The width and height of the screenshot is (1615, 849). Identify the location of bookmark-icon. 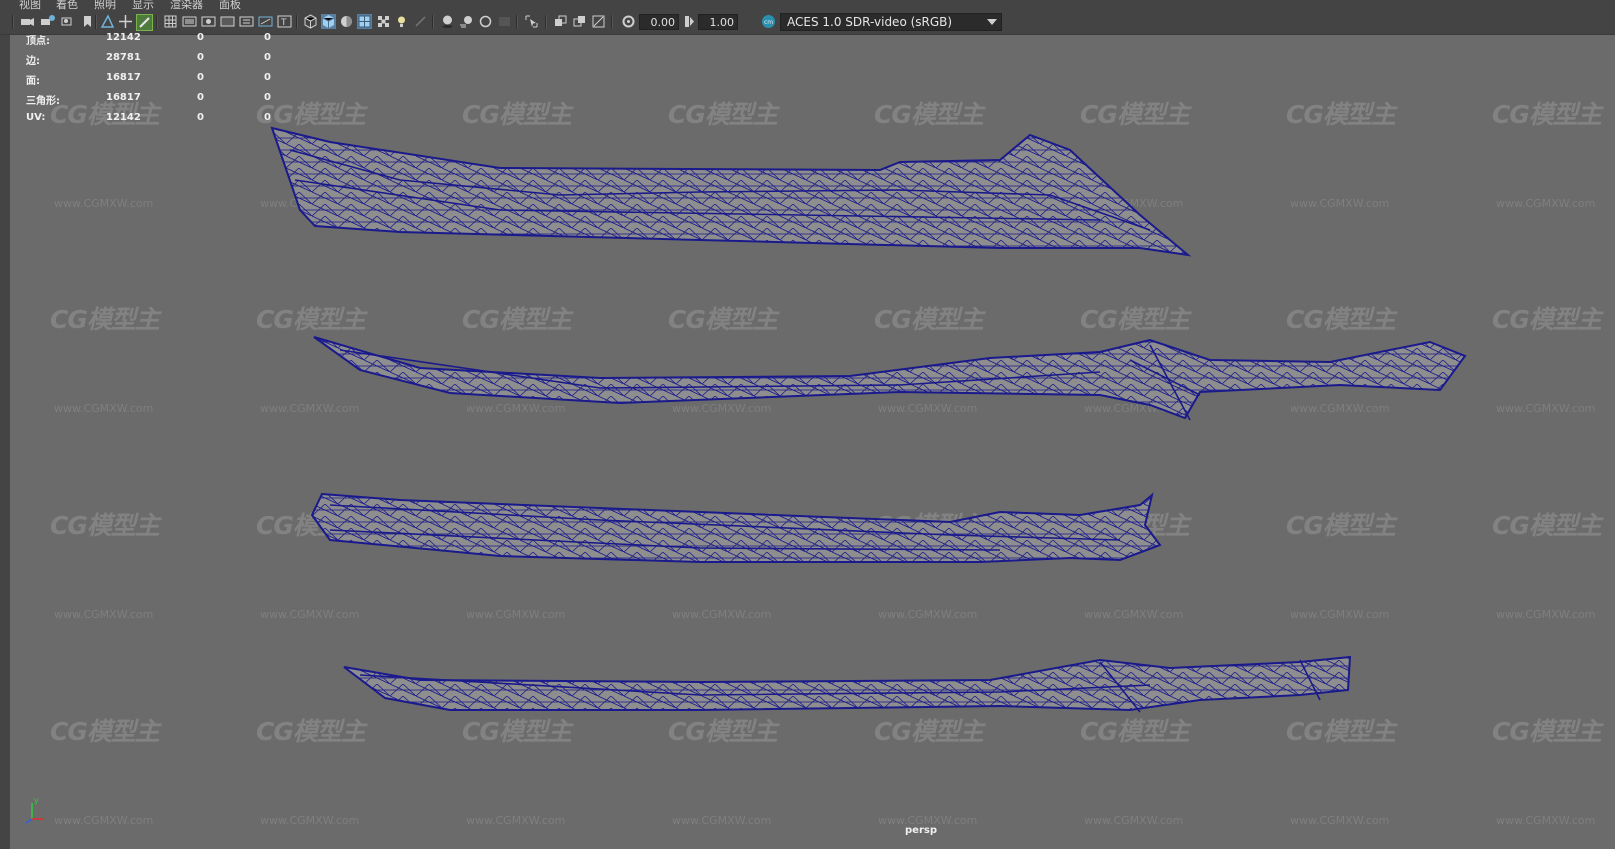
(87, 21).